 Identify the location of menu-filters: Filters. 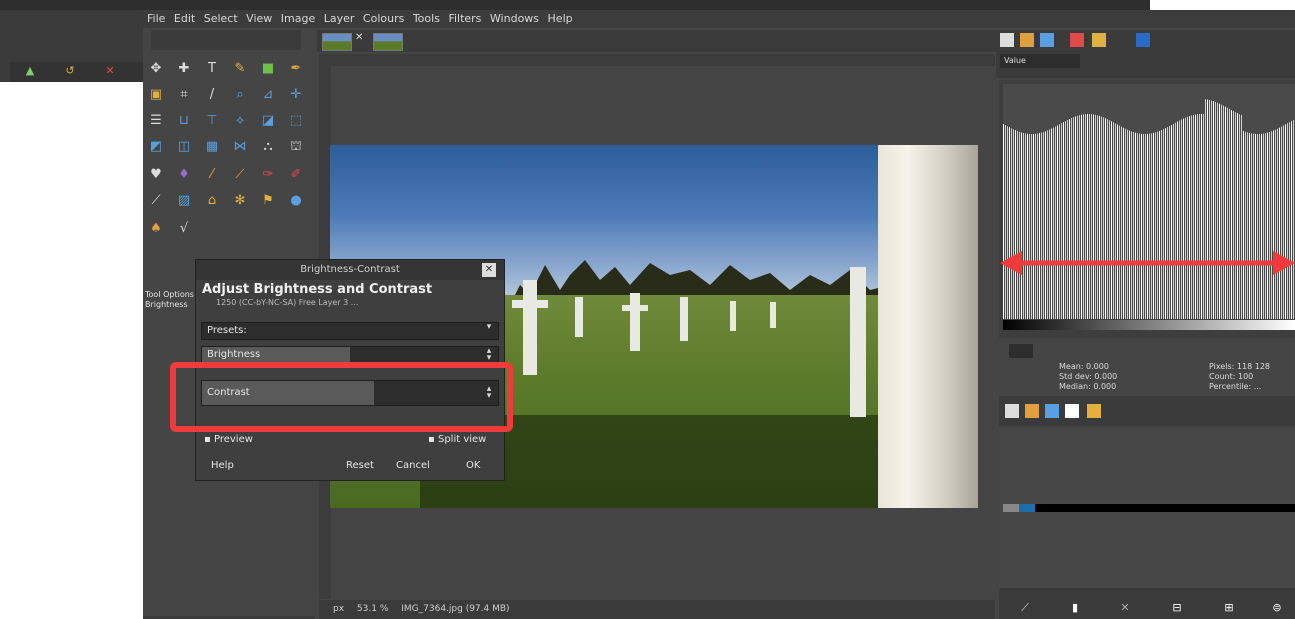
(464, 18).